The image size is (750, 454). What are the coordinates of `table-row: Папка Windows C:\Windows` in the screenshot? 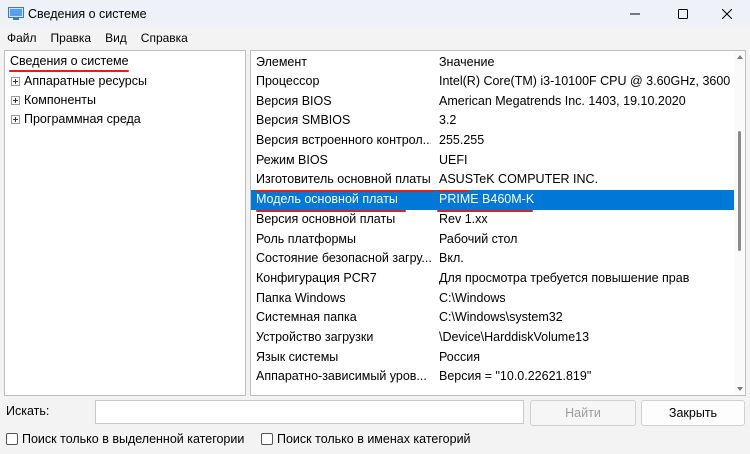 It's located at (493, 299).